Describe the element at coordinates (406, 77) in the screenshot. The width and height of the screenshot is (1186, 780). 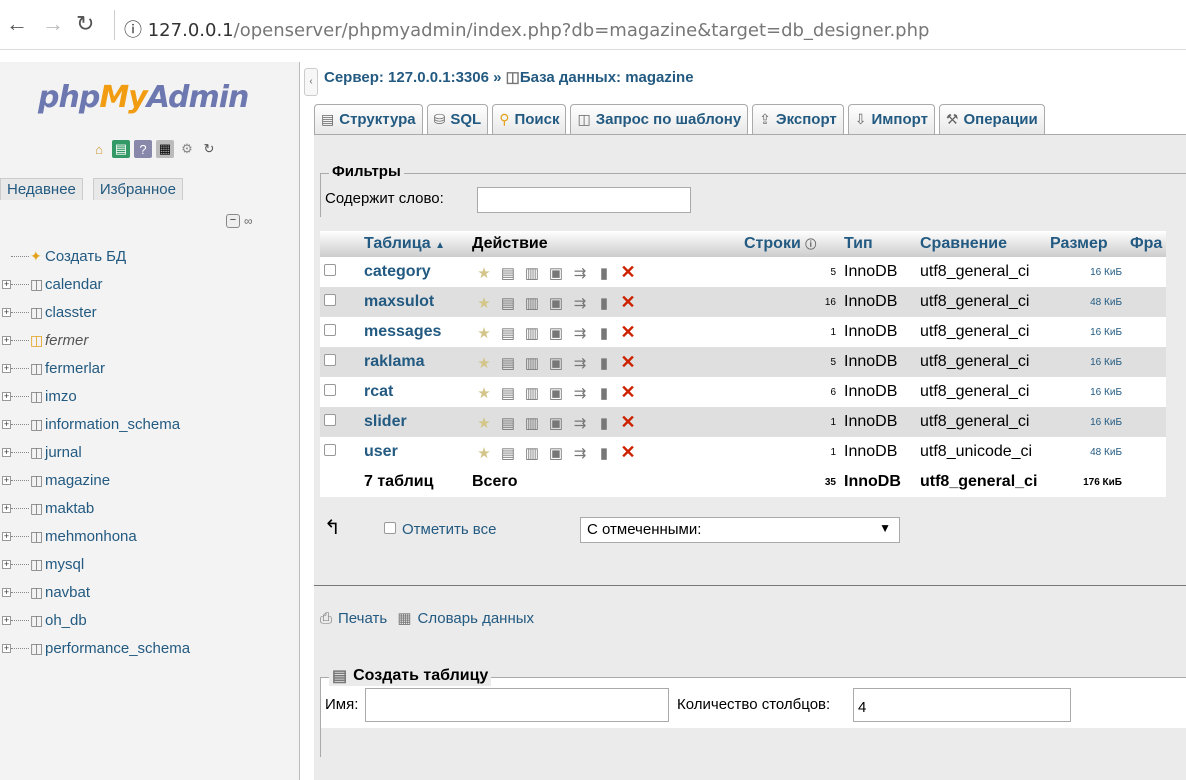
I see `breadcrumb-server: Сервер: 127.0.0.1:3306` at that location.